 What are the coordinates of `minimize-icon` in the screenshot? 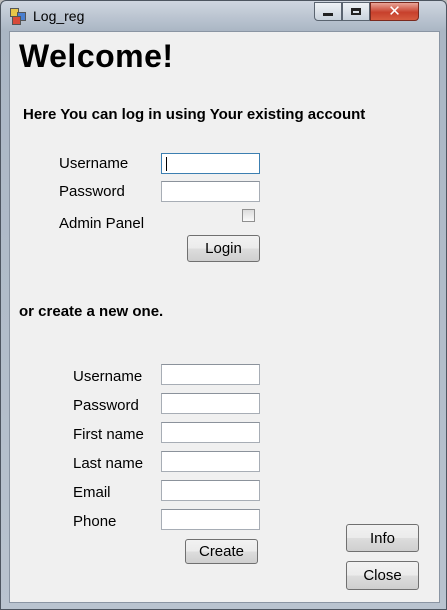 It's located at (328, 14).